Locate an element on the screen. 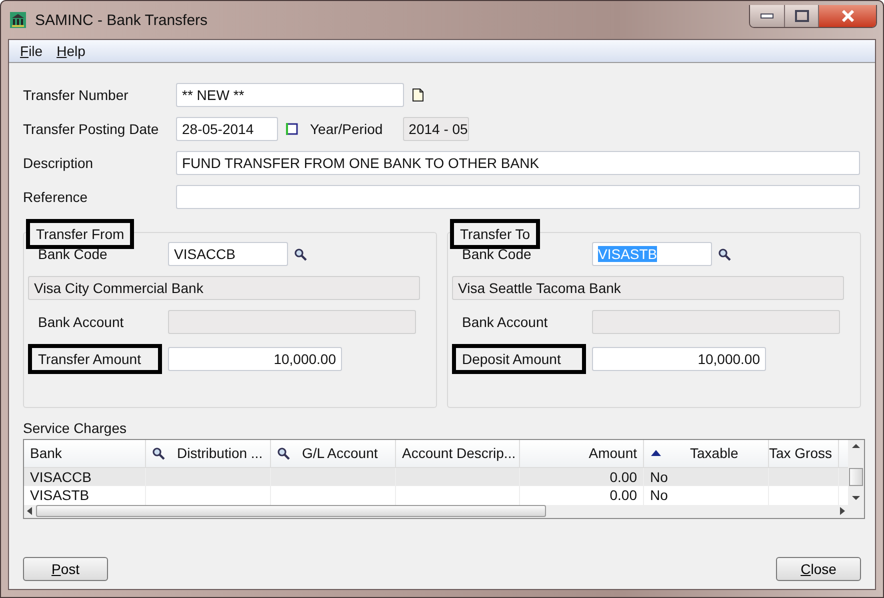 Image resolution: width=884 pixels, height=598 pixels. column-label: Taxable is located at coordinates (714, 453).